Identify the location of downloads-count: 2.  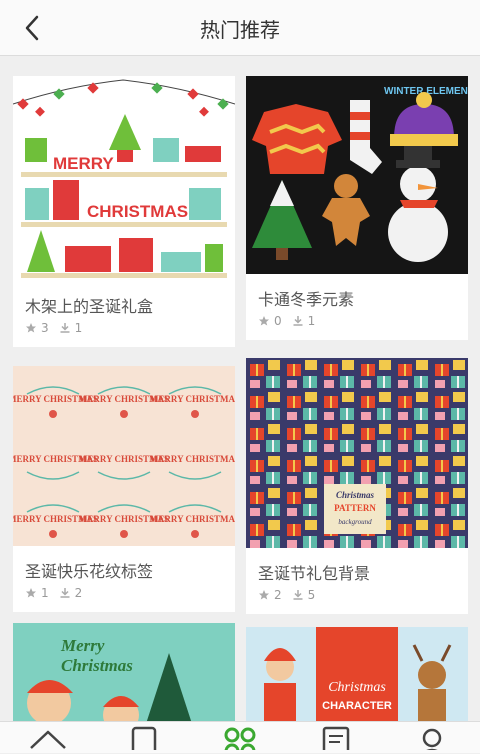
(71, 593).